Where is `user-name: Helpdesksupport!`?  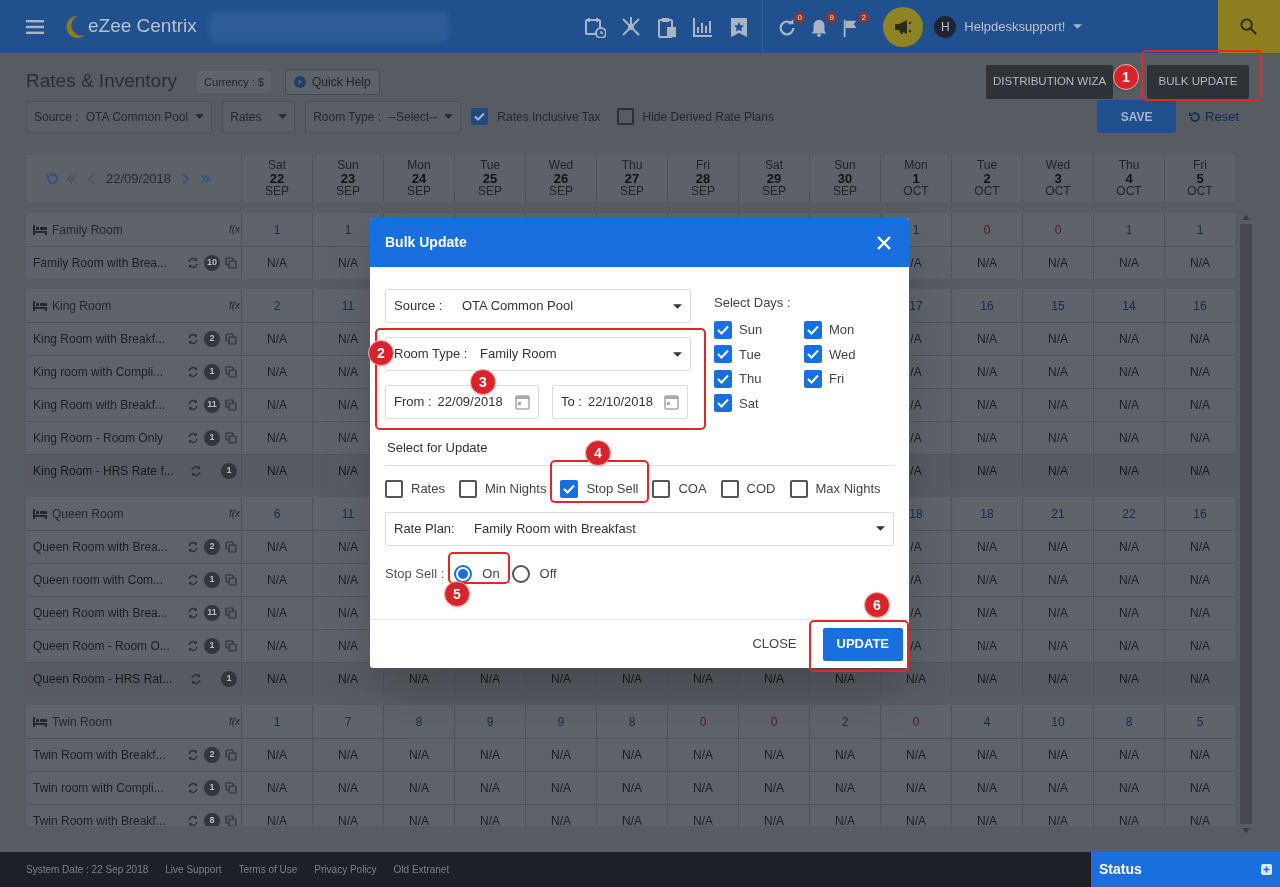 user-name: Helpdesksupport! is located at coordinates (1015, 26).